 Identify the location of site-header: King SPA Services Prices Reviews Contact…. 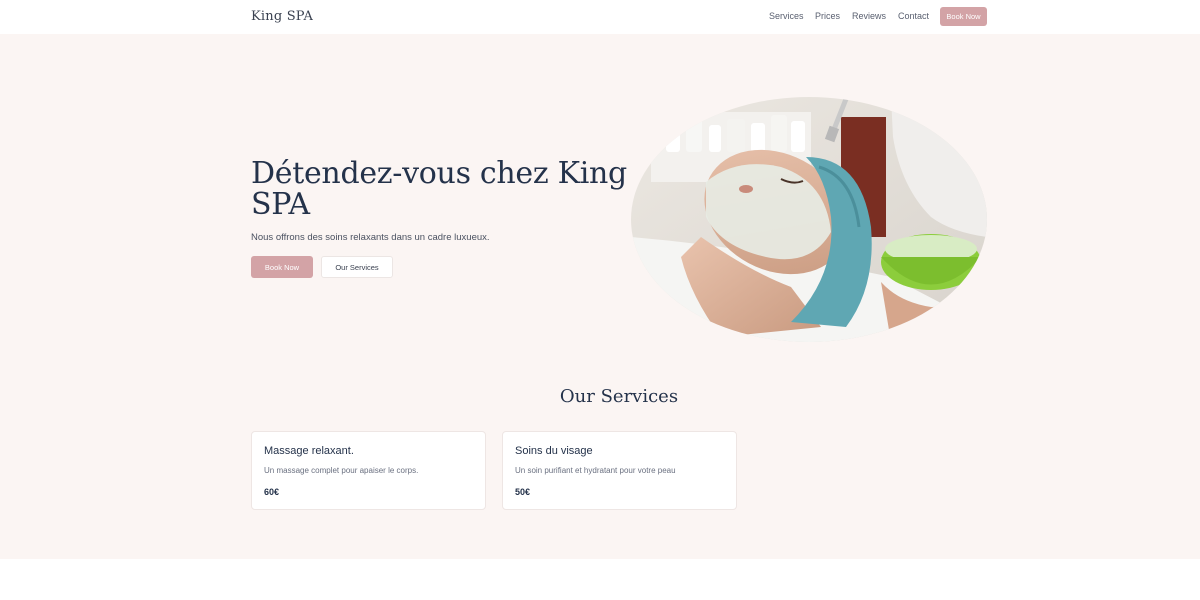
(600, 17).